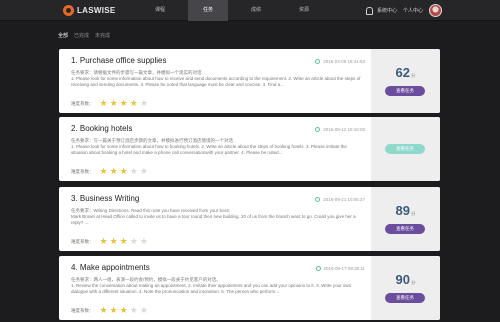 Image resolution: width=500 pixels, height=322 pixels. Describe the element at coordinates (208, 10) in the screenshot. I see `nav-item-tasks: 任务` at that location.